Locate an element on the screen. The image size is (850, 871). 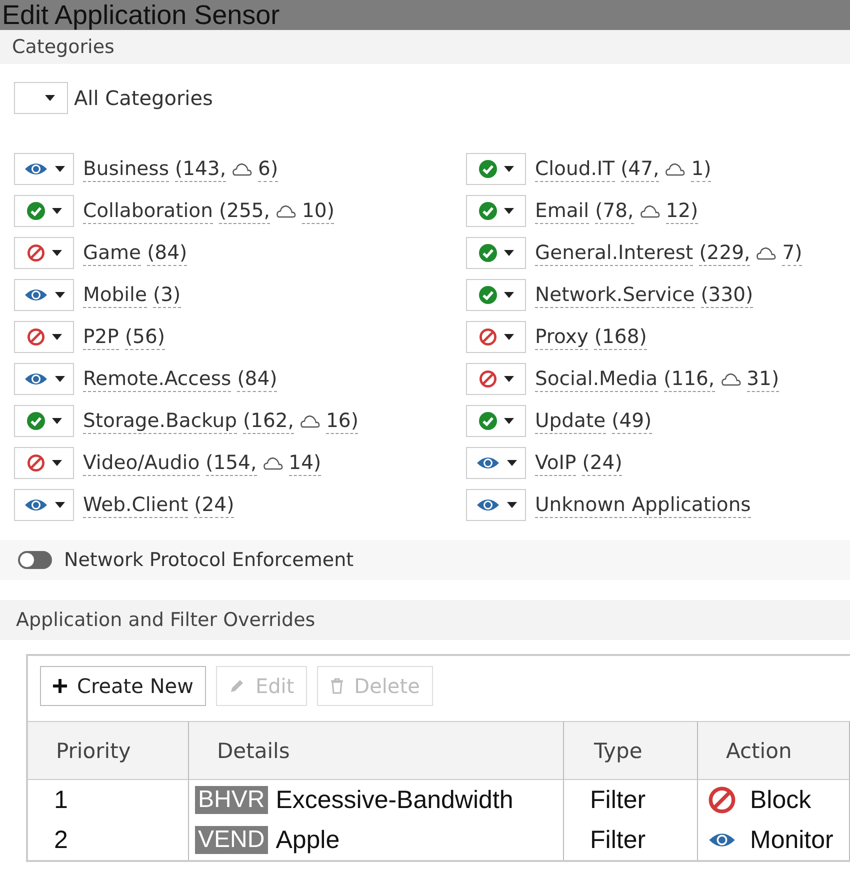
category-name: Game is located at coordinates (112, 253).